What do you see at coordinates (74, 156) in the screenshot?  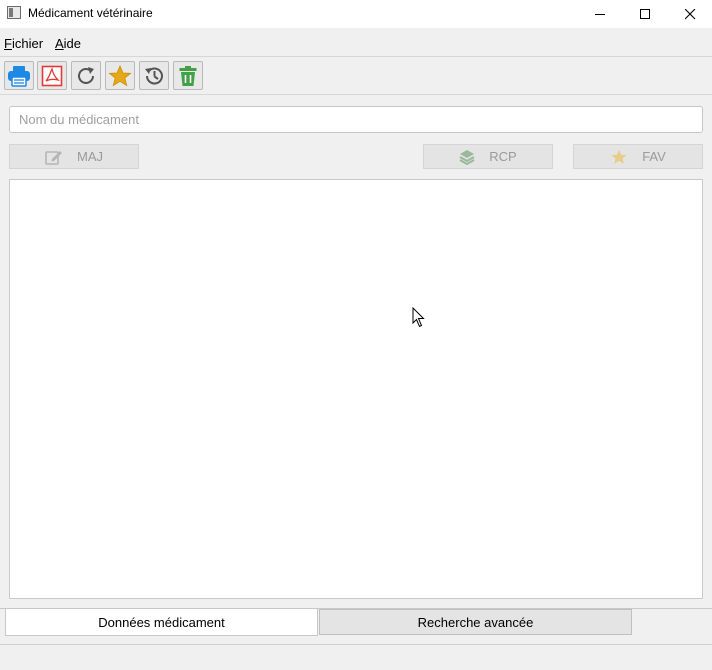 I see `update-button: MAJ` at bounding box center [74, 156].